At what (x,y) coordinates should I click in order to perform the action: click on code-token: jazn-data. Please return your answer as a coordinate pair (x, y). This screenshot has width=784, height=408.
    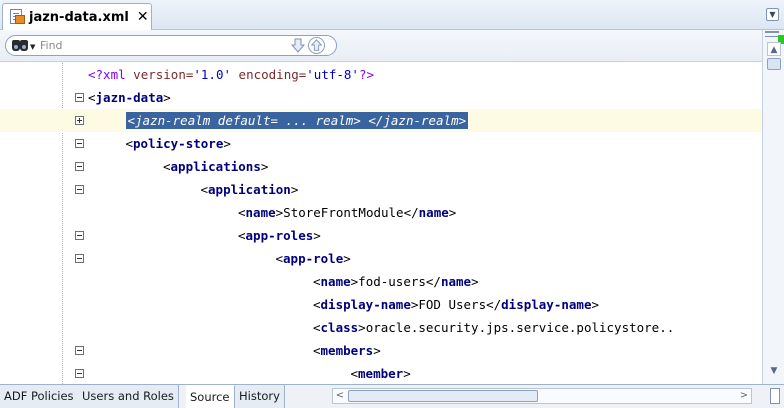
    Looking at the image, I should click on (129, 97).